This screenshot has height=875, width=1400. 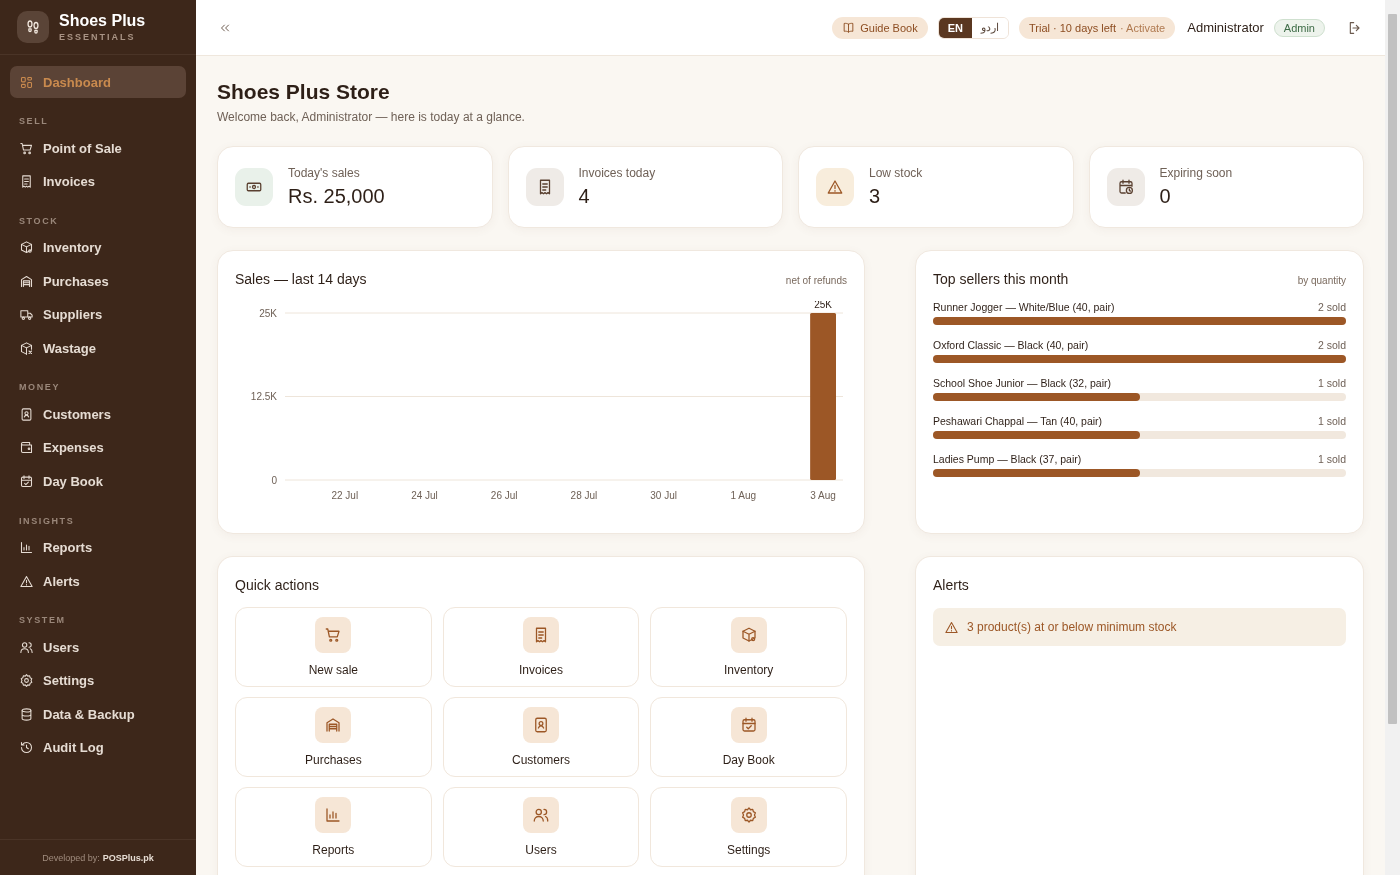 What do you see at coordinates (26, 315) in the screenshot?
I see `truck-icon` at bounding box center [26, 315].